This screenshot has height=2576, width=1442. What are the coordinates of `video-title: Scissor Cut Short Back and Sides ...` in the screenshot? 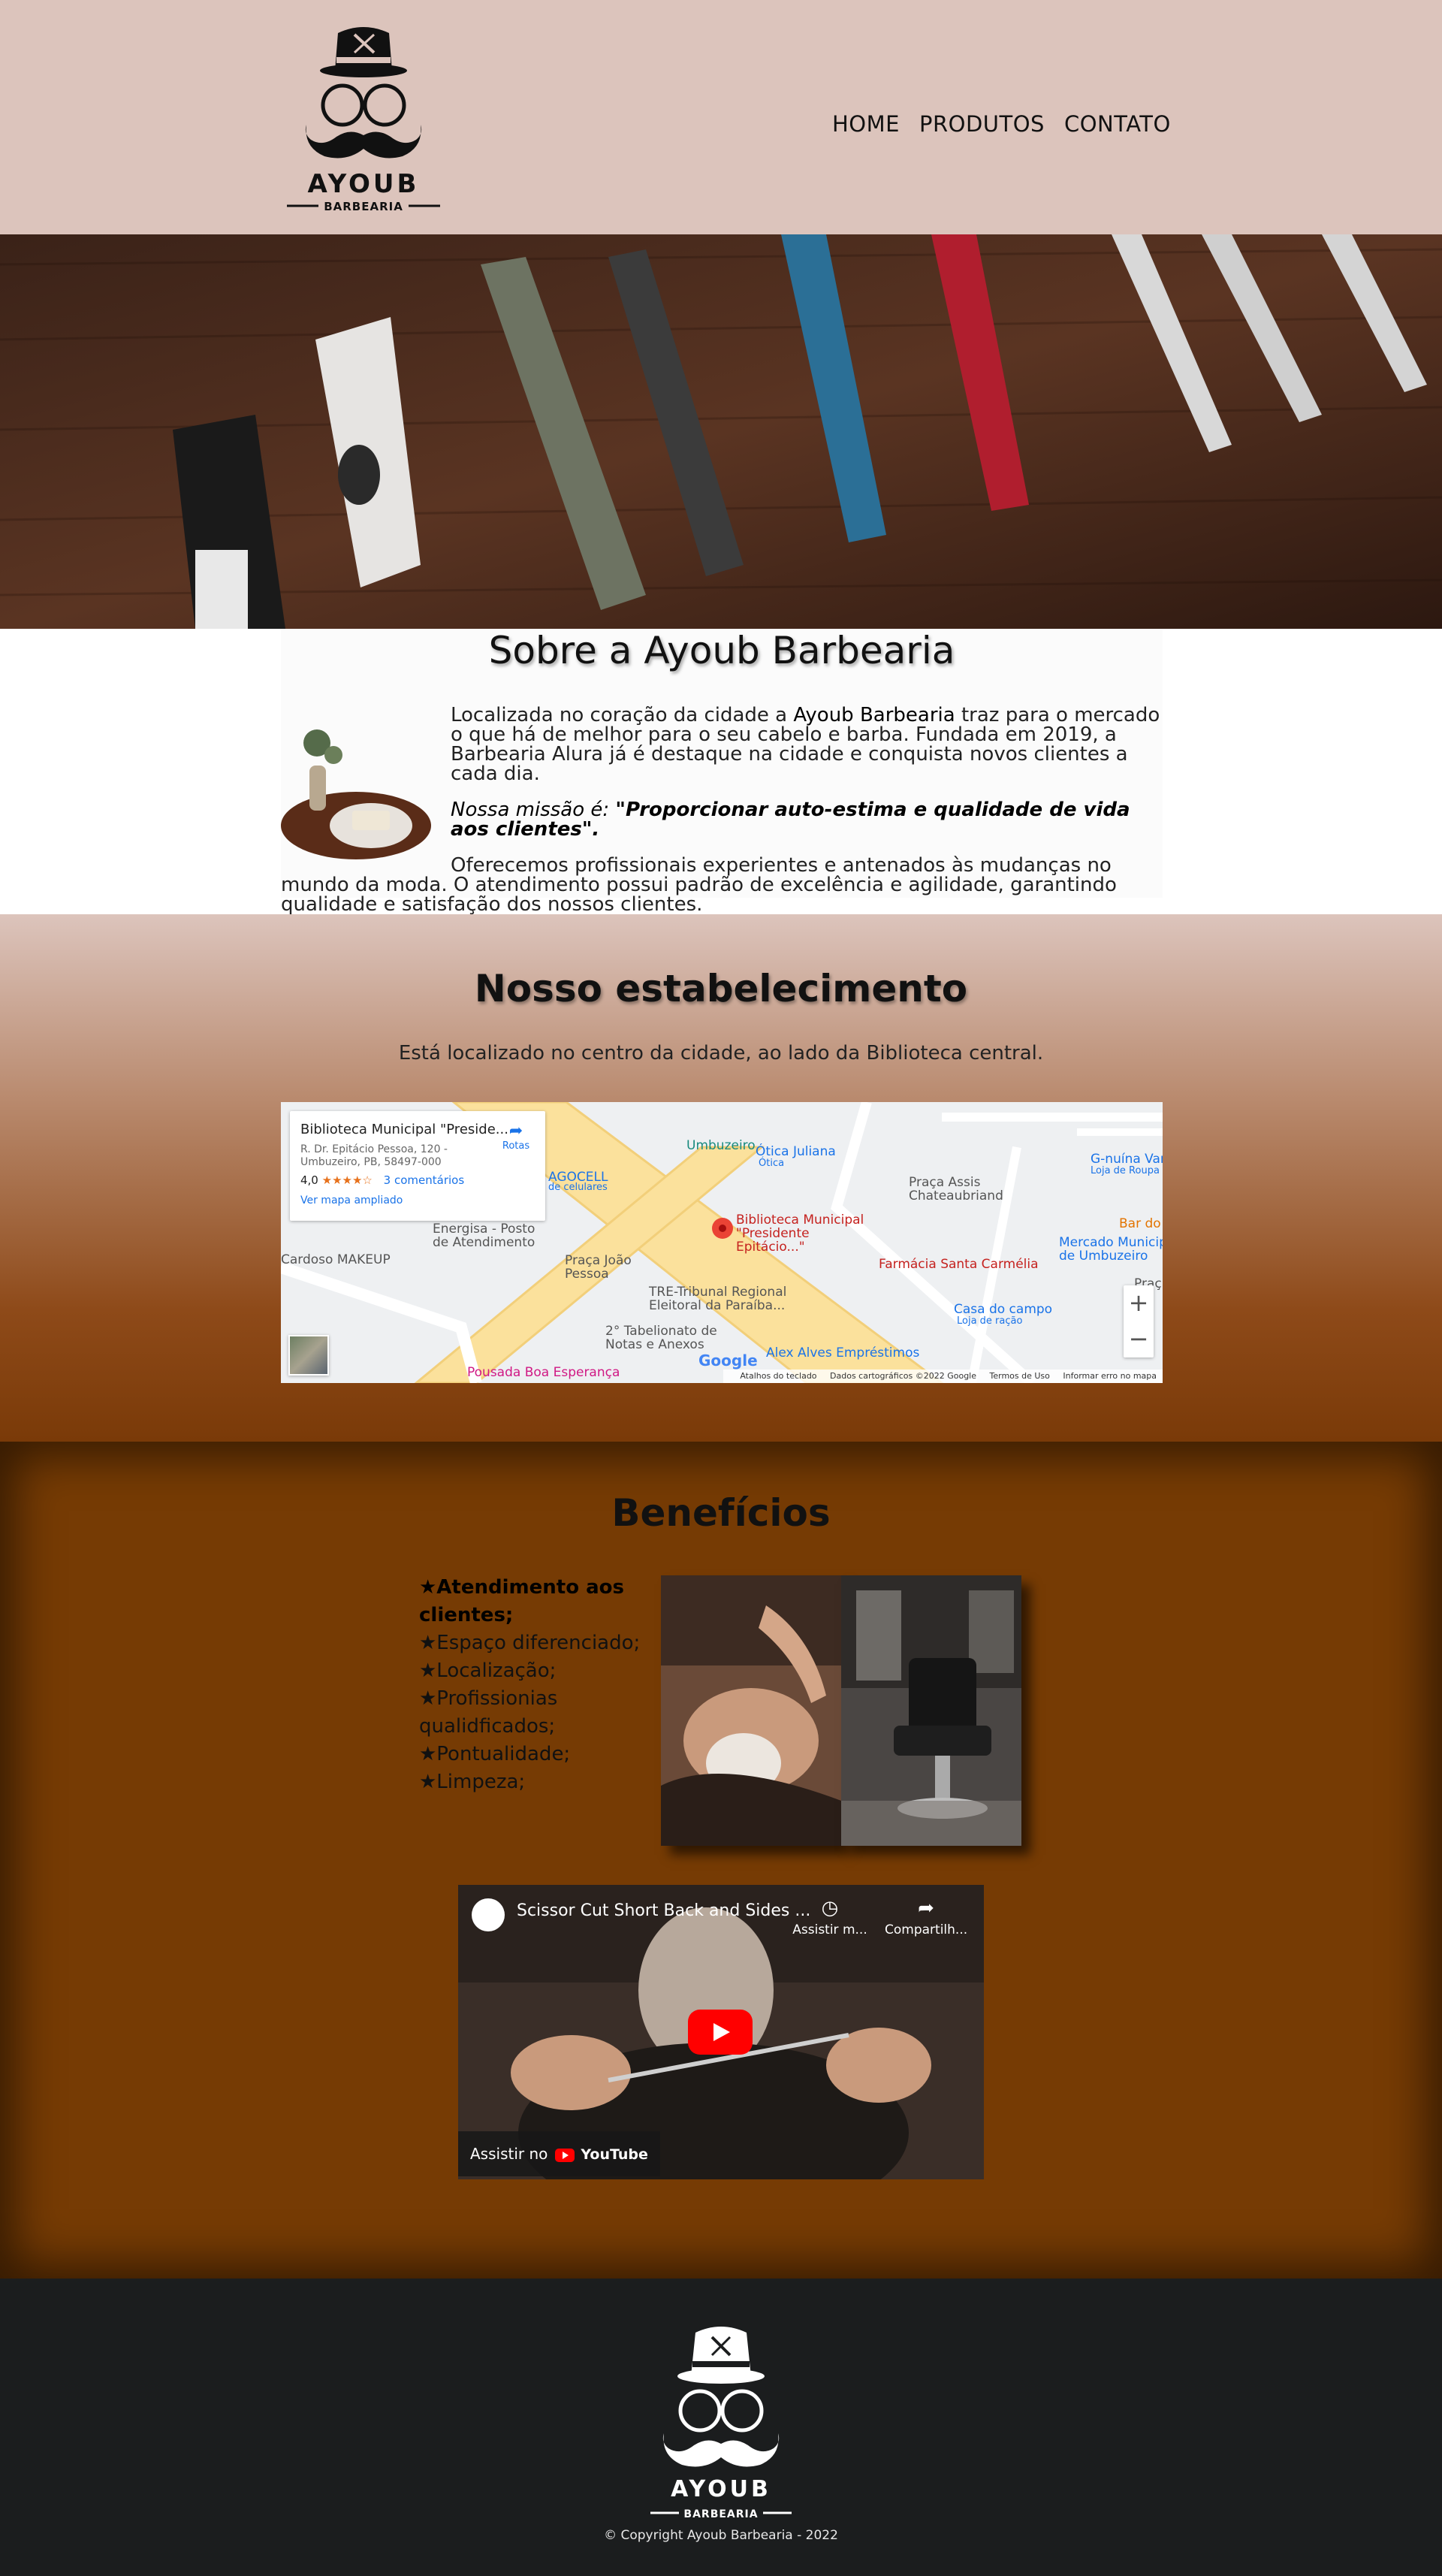 It's located at (664, 1910).